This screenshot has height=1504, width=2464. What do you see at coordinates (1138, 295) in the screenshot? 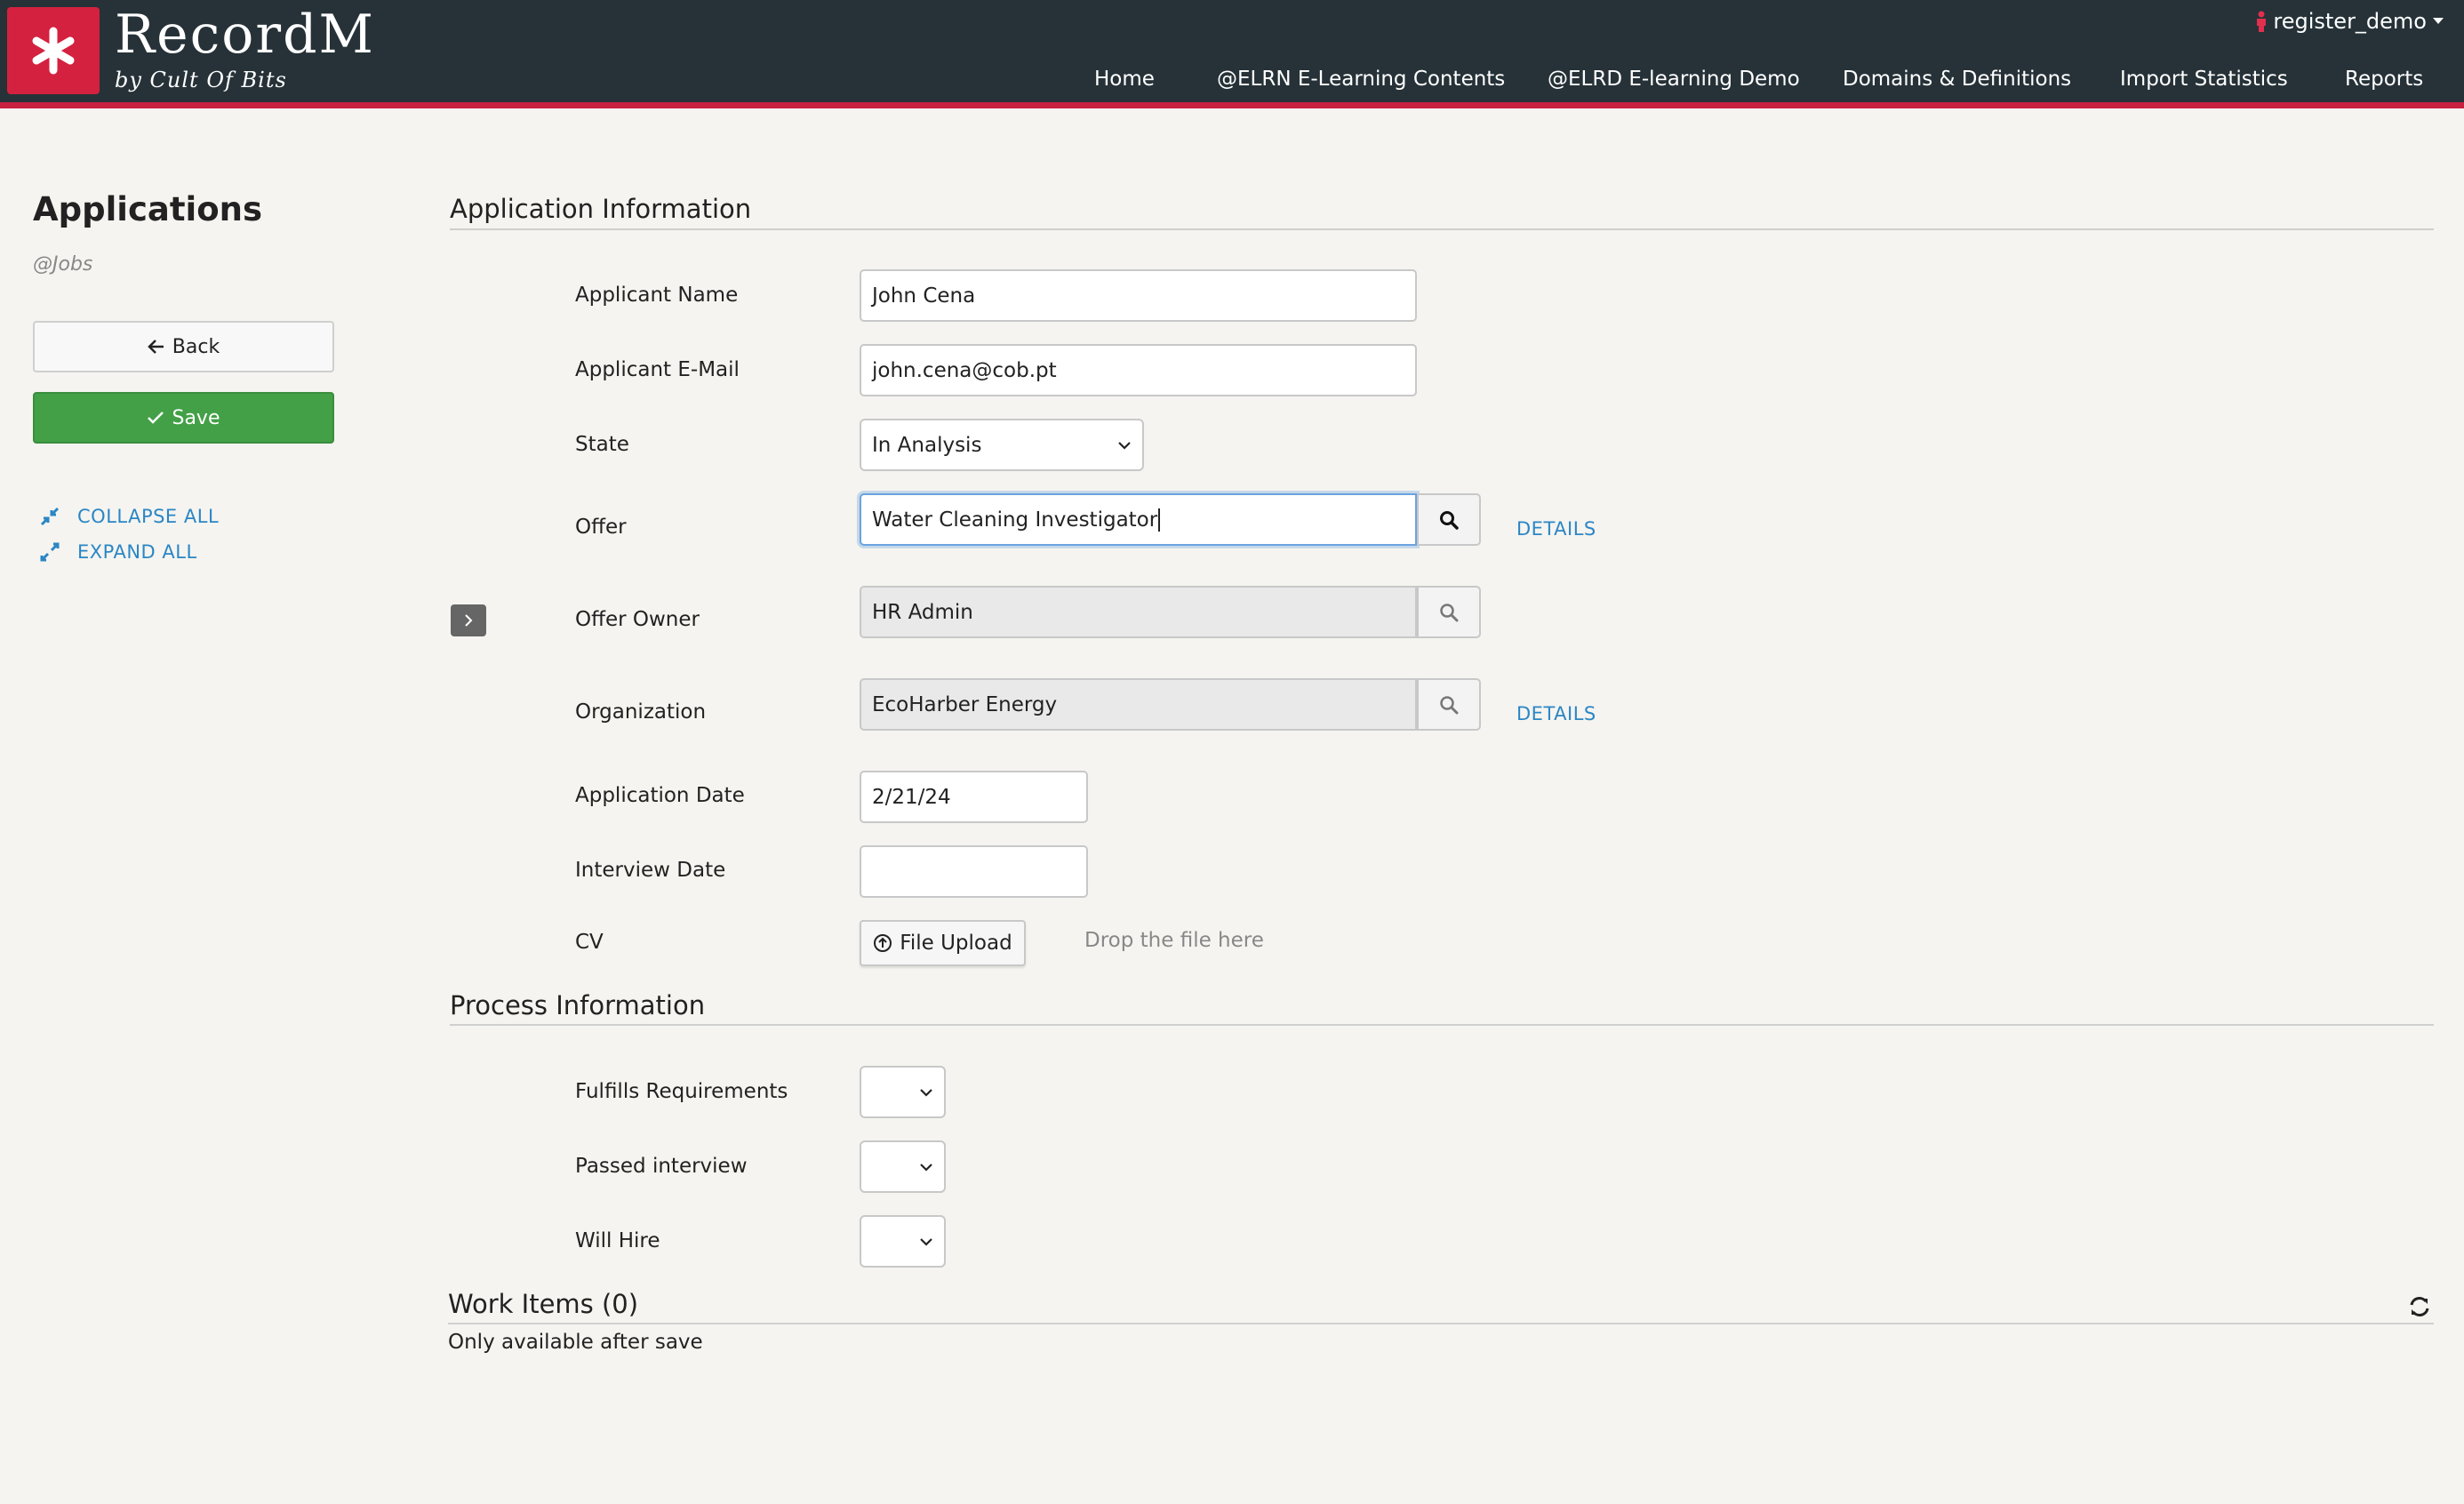
I see `applicant-name-input: John Cena` at bounding box center [1138, 295].